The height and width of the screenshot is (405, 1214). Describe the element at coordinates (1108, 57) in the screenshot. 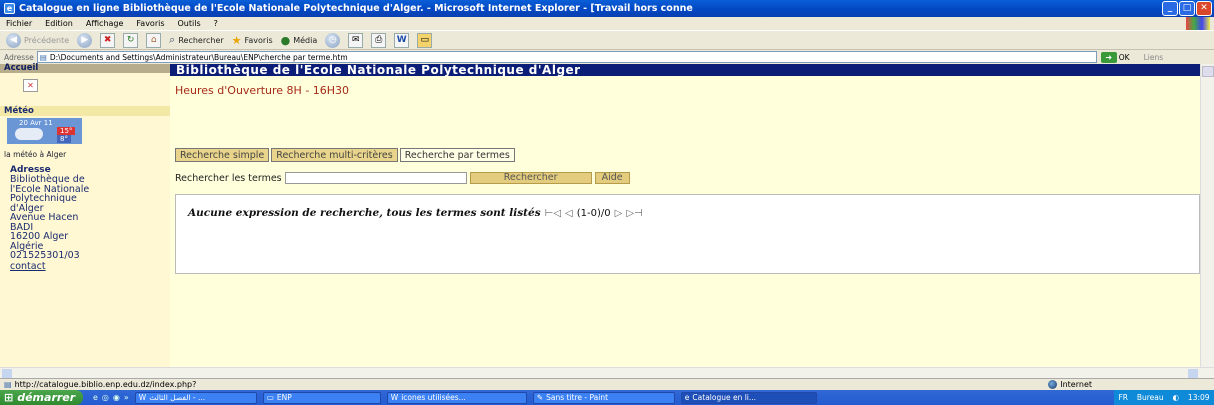

I see `go-arrow-icon: ➜` at that location.